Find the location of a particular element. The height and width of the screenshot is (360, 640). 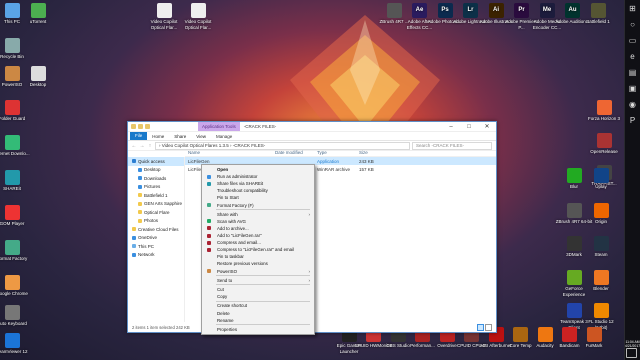

context-menu-item: Create shortcut is located at coordinates (258, 305).